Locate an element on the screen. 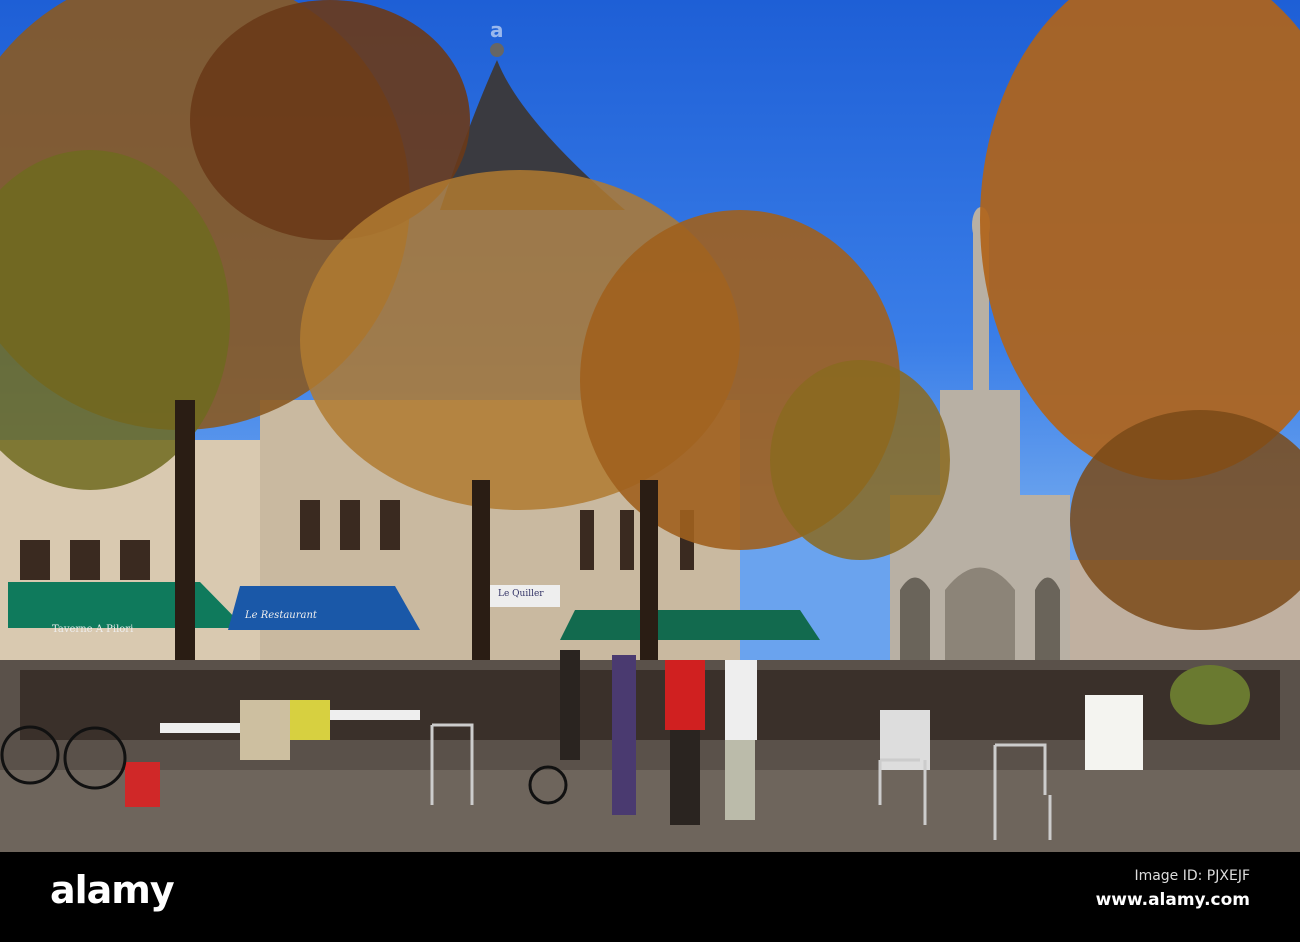 The image size is (1300, 942). alamy-url: www.alamy.com is located at coordinates (1172, 900).